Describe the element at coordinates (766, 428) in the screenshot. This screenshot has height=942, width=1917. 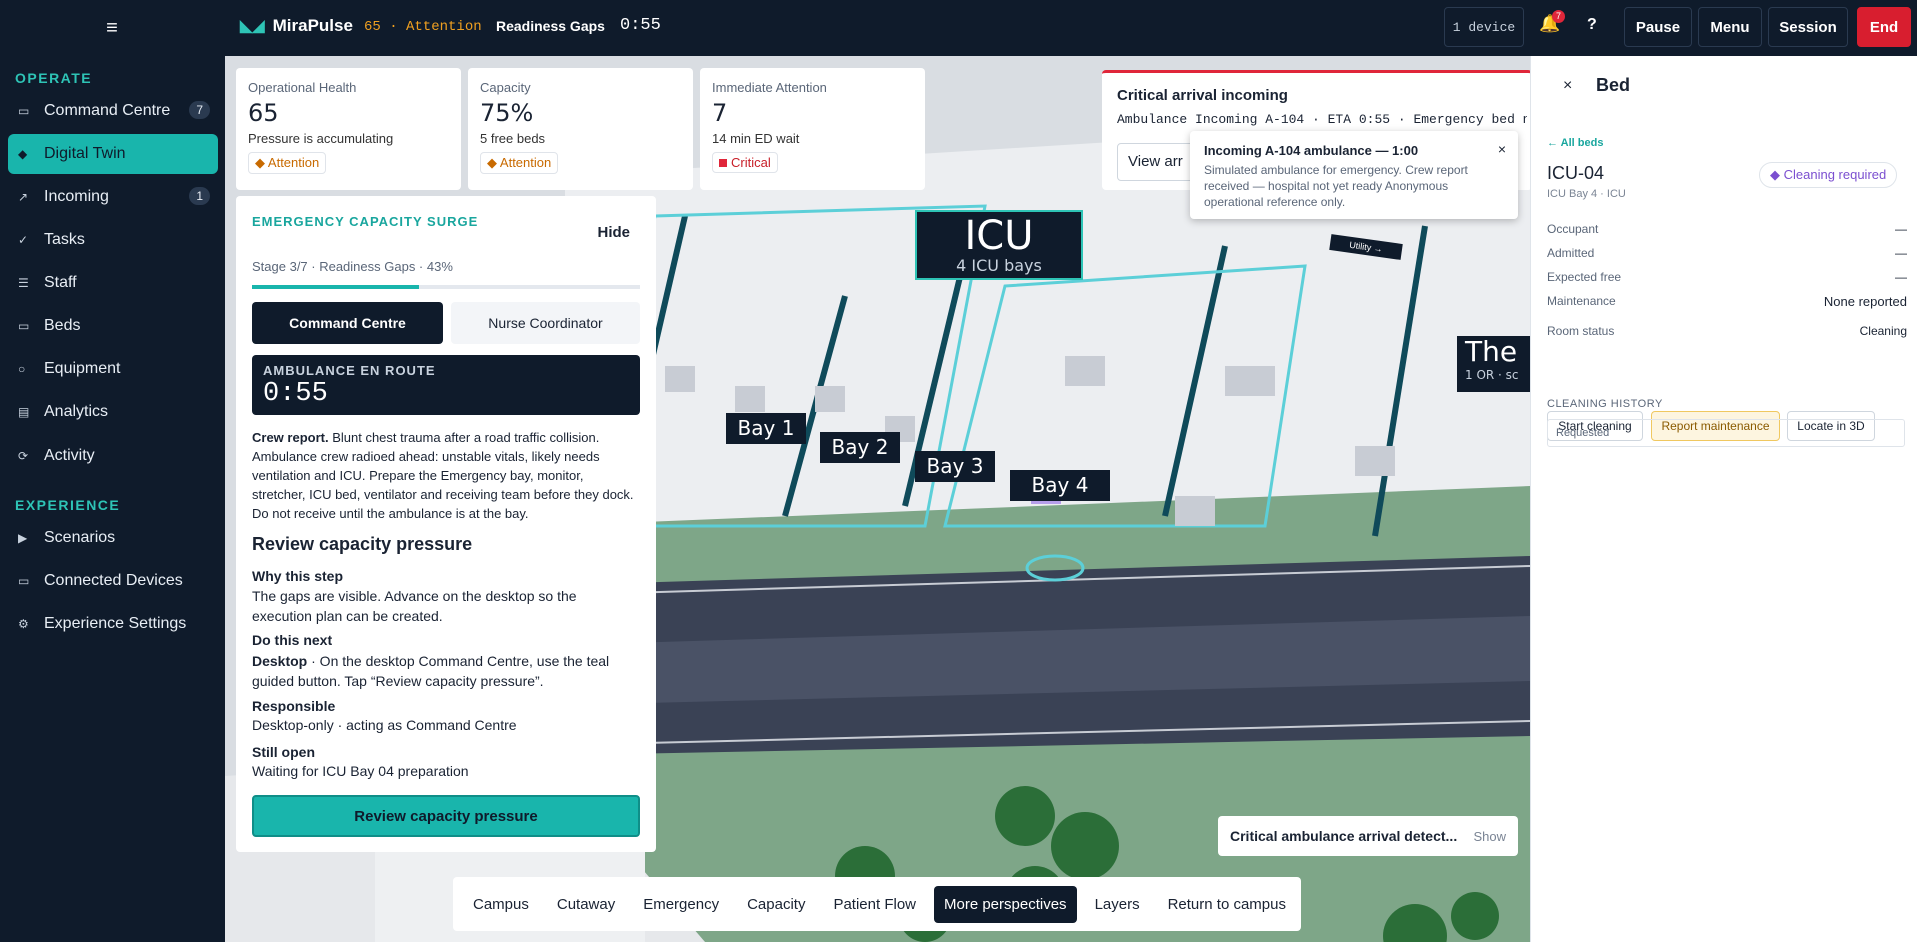
I see `bay-1-label: Bay 1` at that location.